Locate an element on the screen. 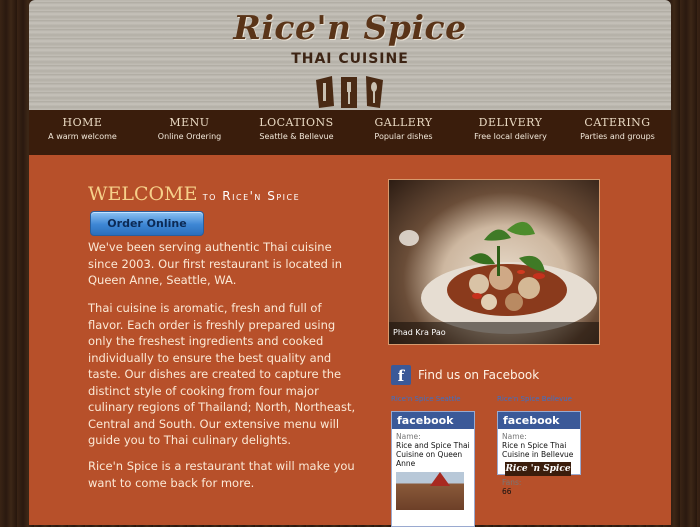 The image size is (700, 527). nav-label: CATERING is located at coordinates (617, 122).